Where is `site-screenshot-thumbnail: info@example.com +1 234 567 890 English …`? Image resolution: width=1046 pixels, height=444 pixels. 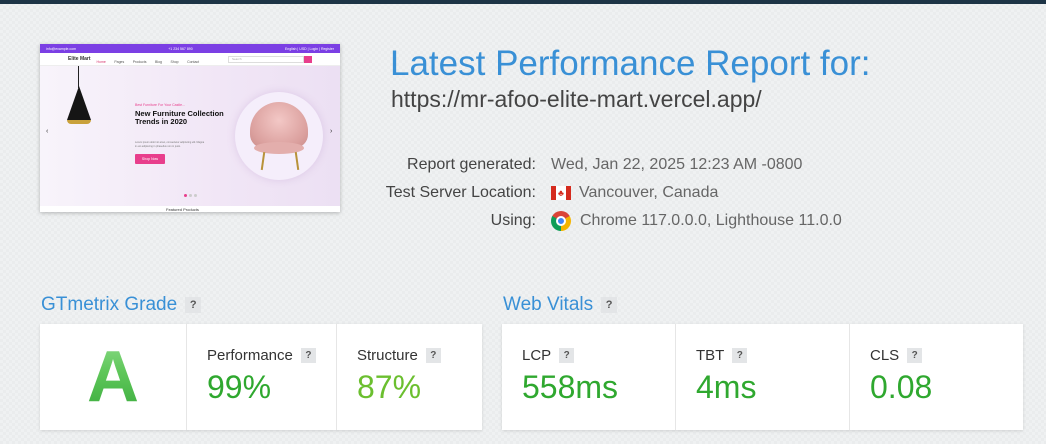
site-screenshot-thumbnail: info@example.com +1 234 567 890 English … is located at coordinates (190, 128).